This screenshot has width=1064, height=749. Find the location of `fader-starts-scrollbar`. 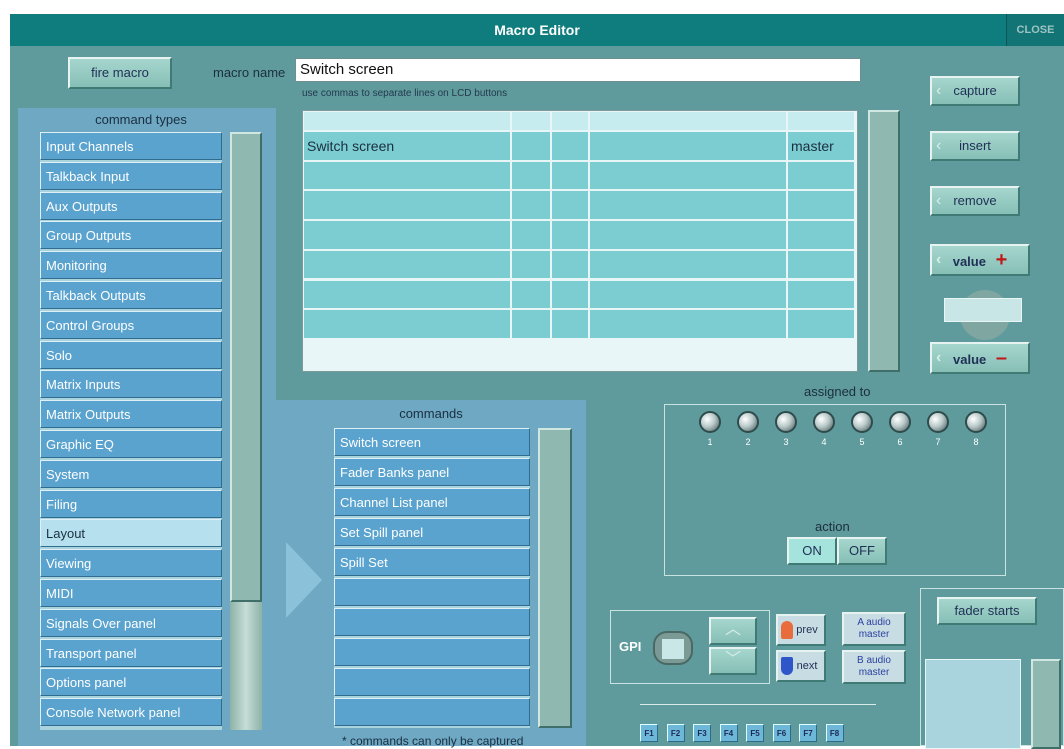

fader-starts-scrollbar is located at coordinates (1046, 704).